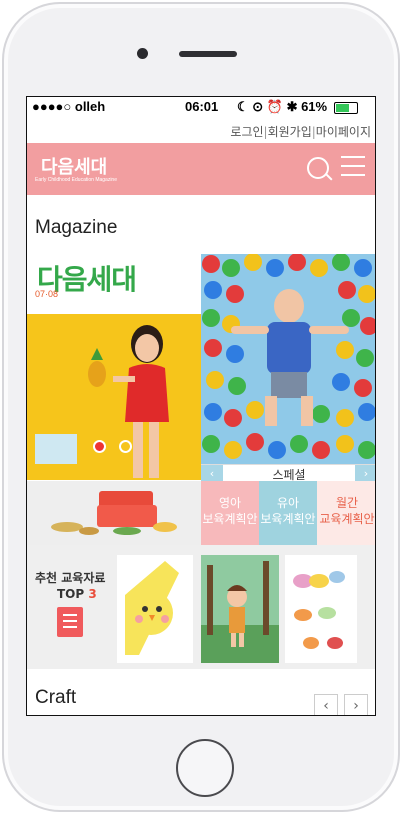  I want to click on tile-monthly-line1: 월간, so click(347, 503).